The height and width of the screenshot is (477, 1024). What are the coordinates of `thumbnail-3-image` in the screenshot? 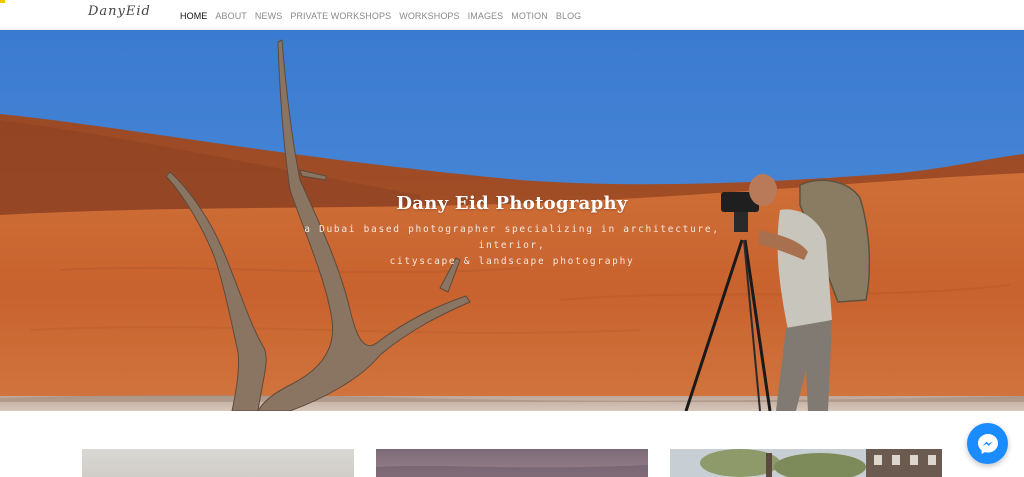 It's located at (806, 463).